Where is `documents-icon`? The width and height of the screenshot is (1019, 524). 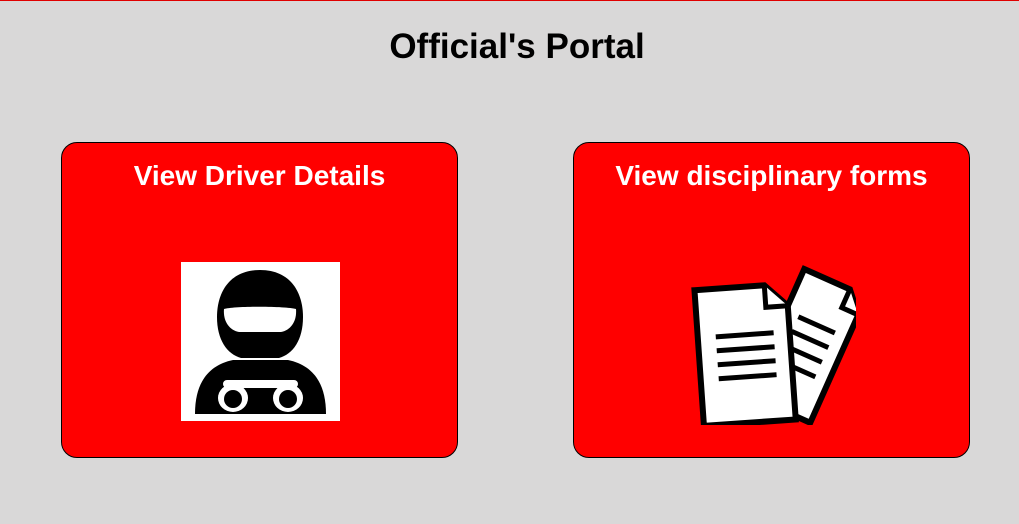 documents-icon is located at coordinates (773, 342).